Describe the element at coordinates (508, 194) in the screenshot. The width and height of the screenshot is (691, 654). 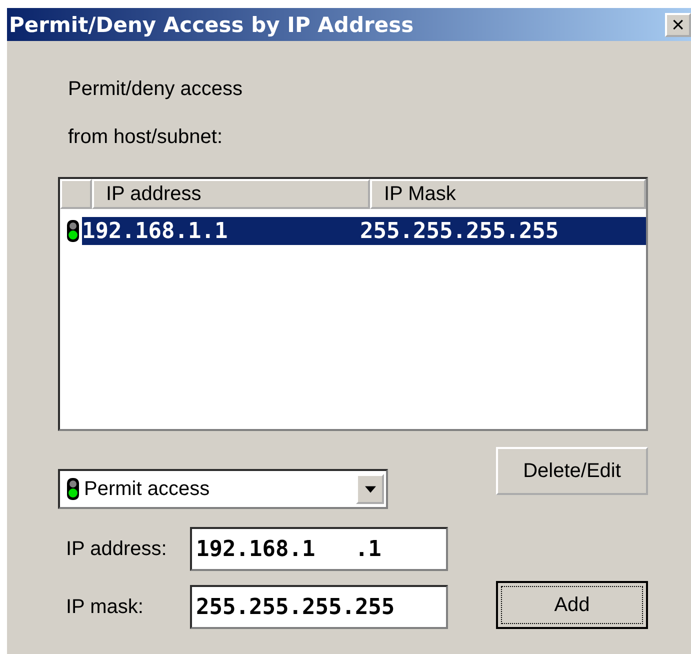
I see `column-header: IP Mask` at that location.